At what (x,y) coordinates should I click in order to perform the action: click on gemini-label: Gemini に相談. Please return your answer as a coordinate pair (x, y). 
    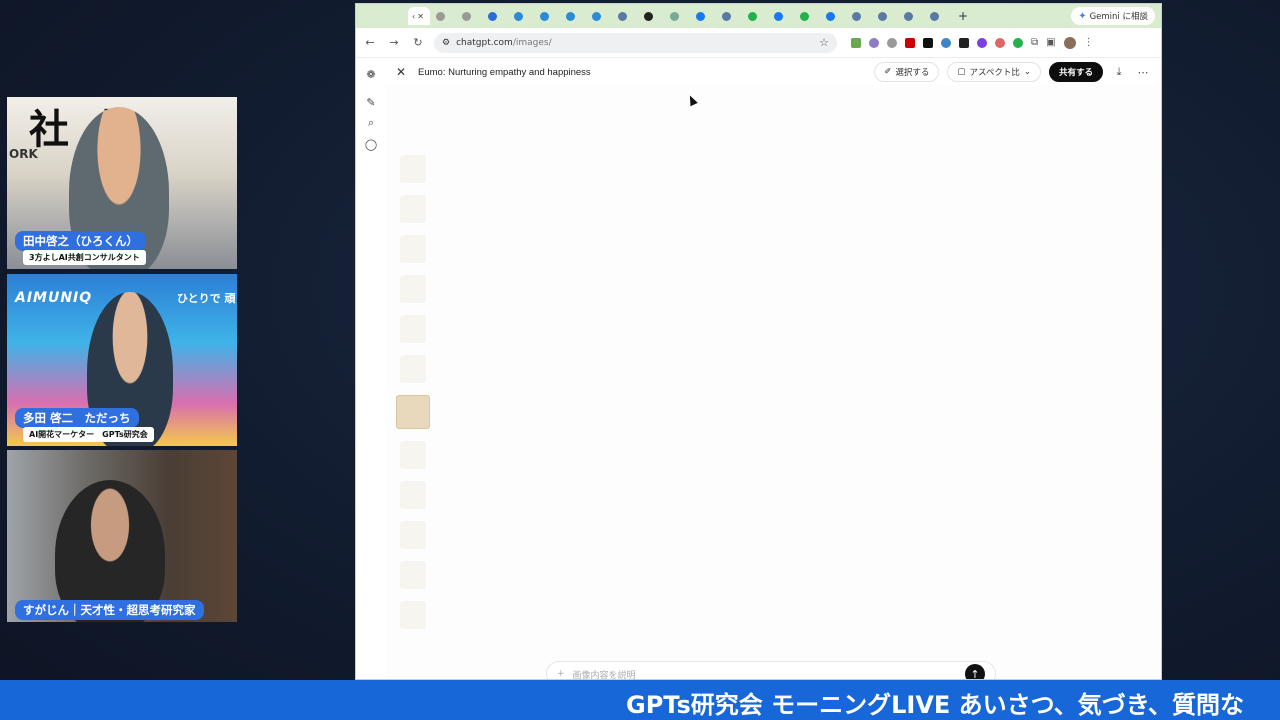
    Looking at the image, I should click on (1118, 17).